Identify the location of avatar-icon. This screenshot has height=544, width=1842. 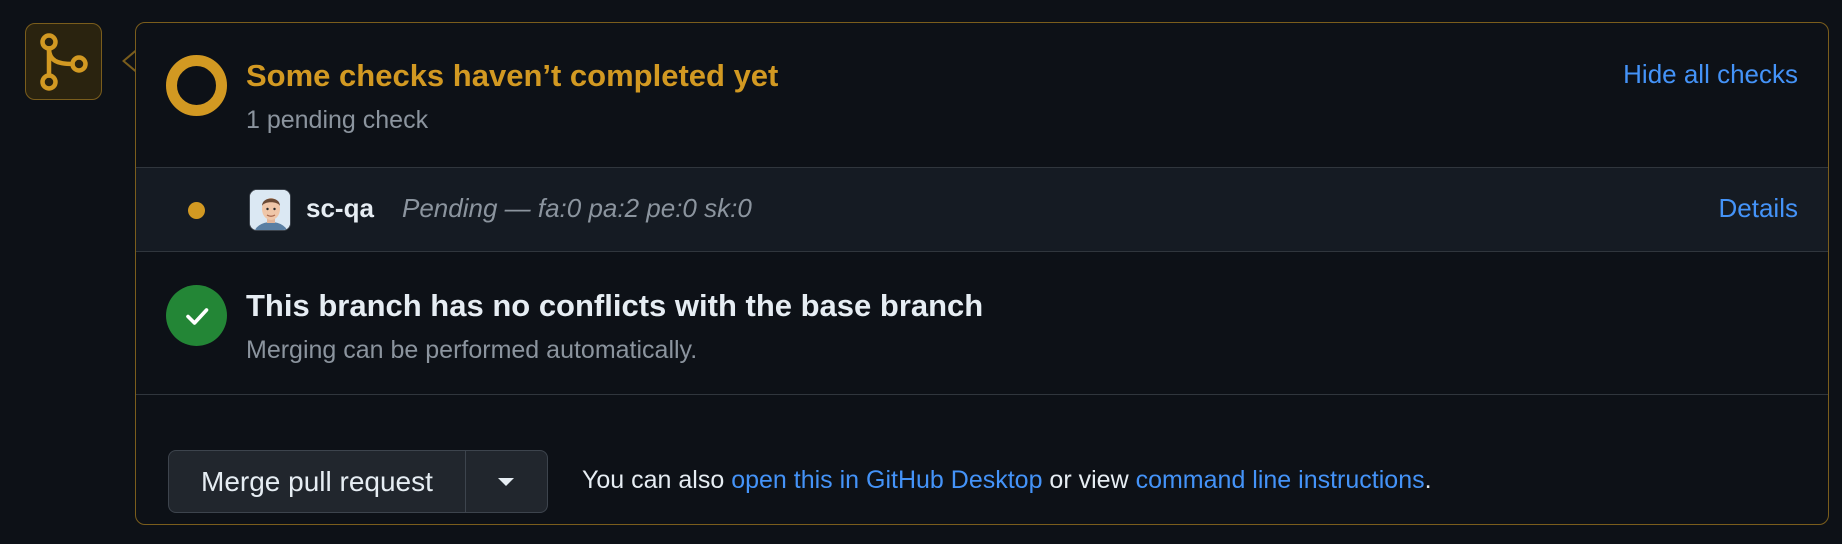
(270, 210).